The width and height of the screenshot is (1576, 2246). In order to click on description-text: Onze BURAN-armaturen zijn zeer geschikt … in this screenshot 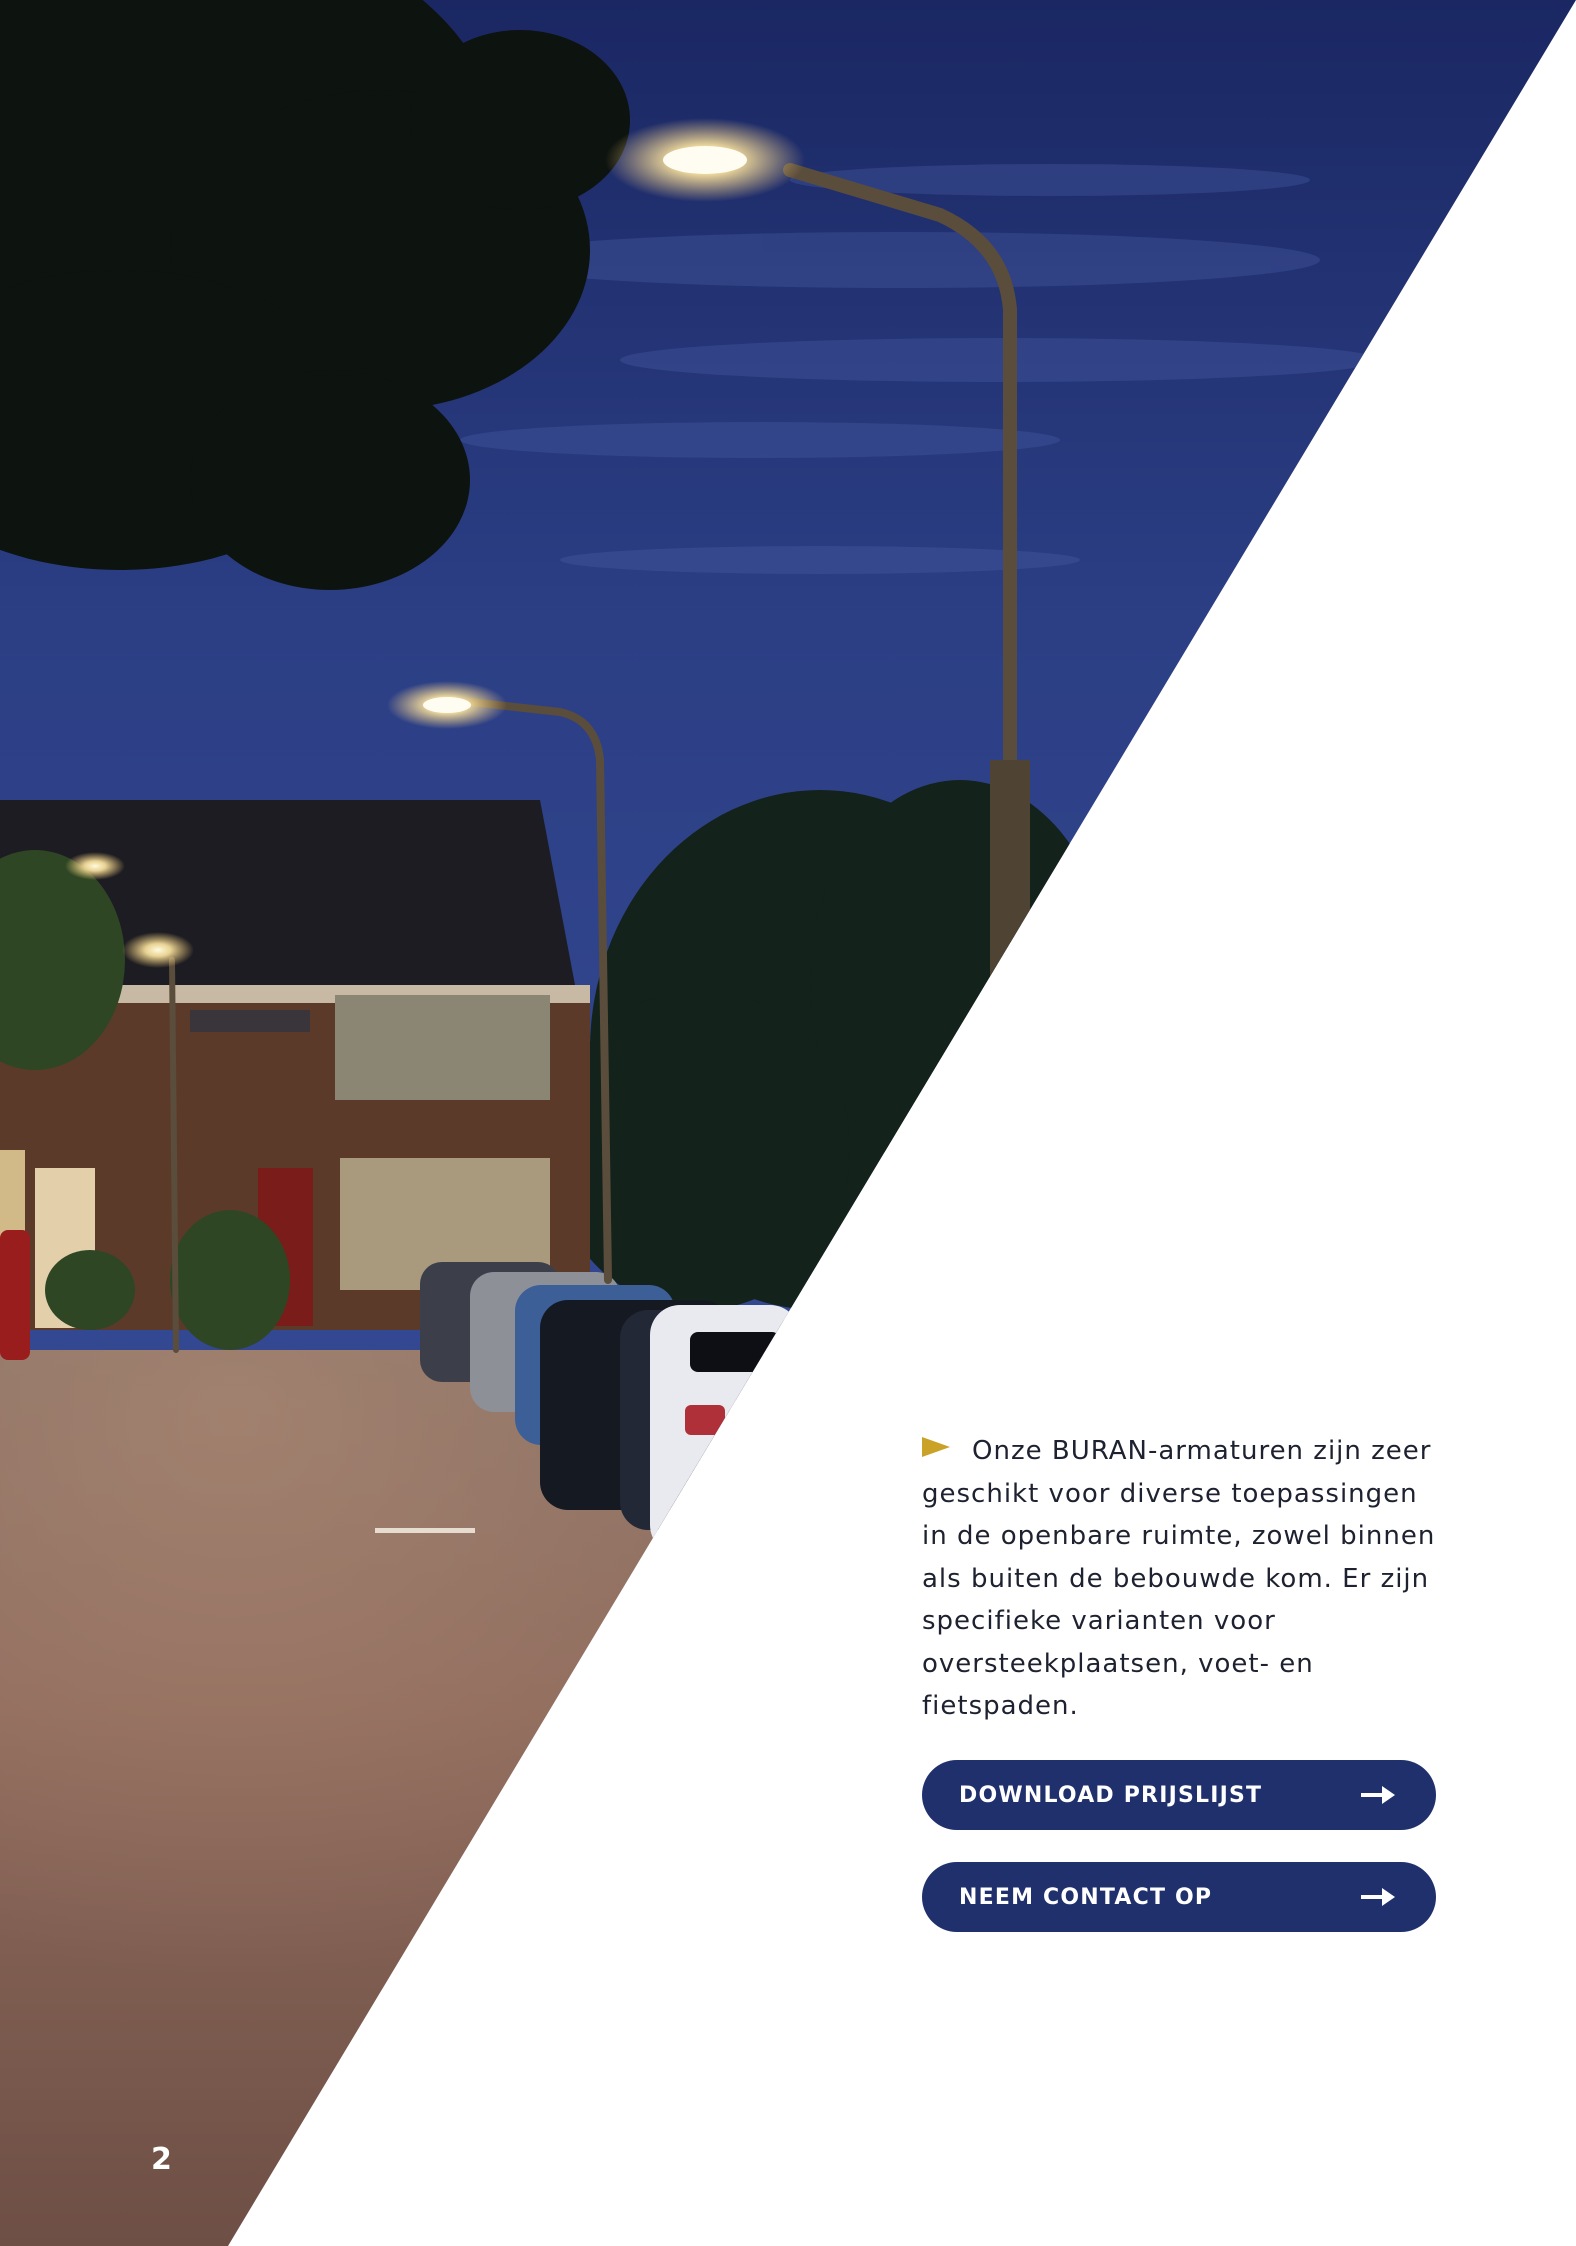, I will do `click(1179, 1578)`.